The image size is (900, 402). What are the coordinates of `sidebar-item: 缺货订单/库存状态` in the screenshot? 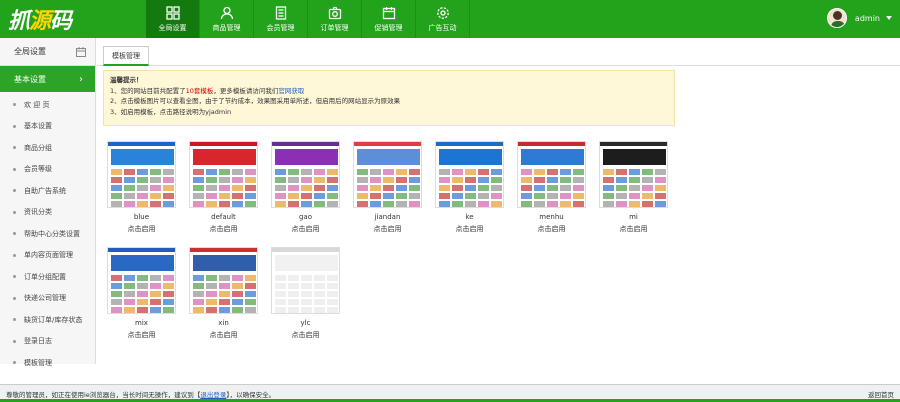 It's located at (47, 320).